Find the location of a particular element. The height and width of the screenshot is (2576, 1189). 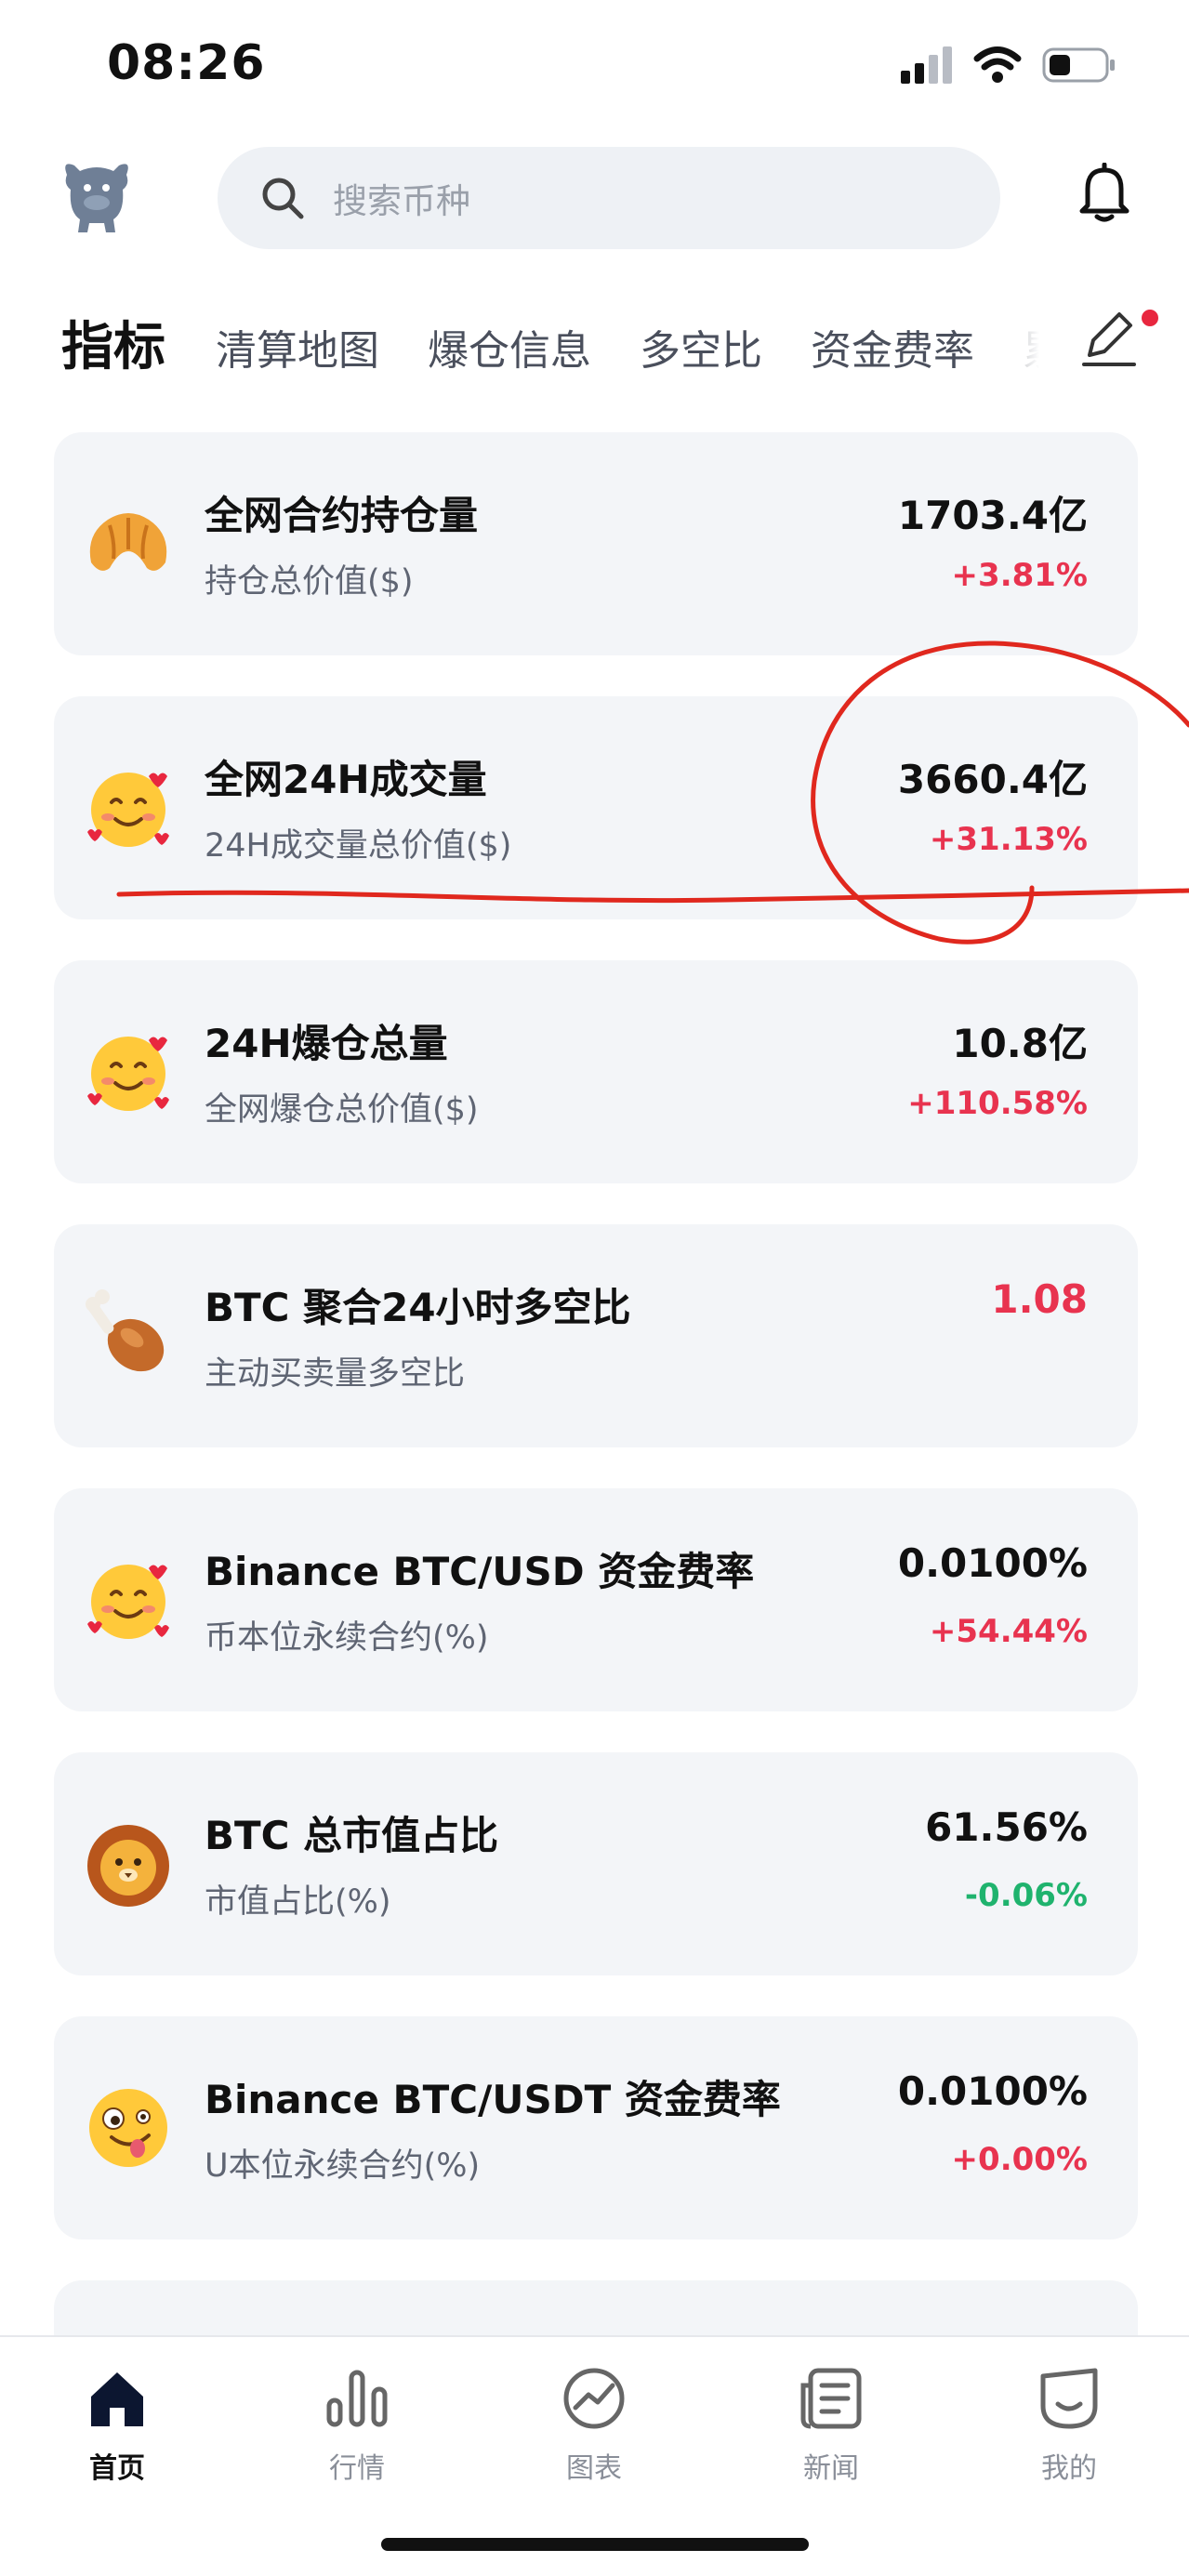

pencil-icon is located at coordinates (1114, 337).